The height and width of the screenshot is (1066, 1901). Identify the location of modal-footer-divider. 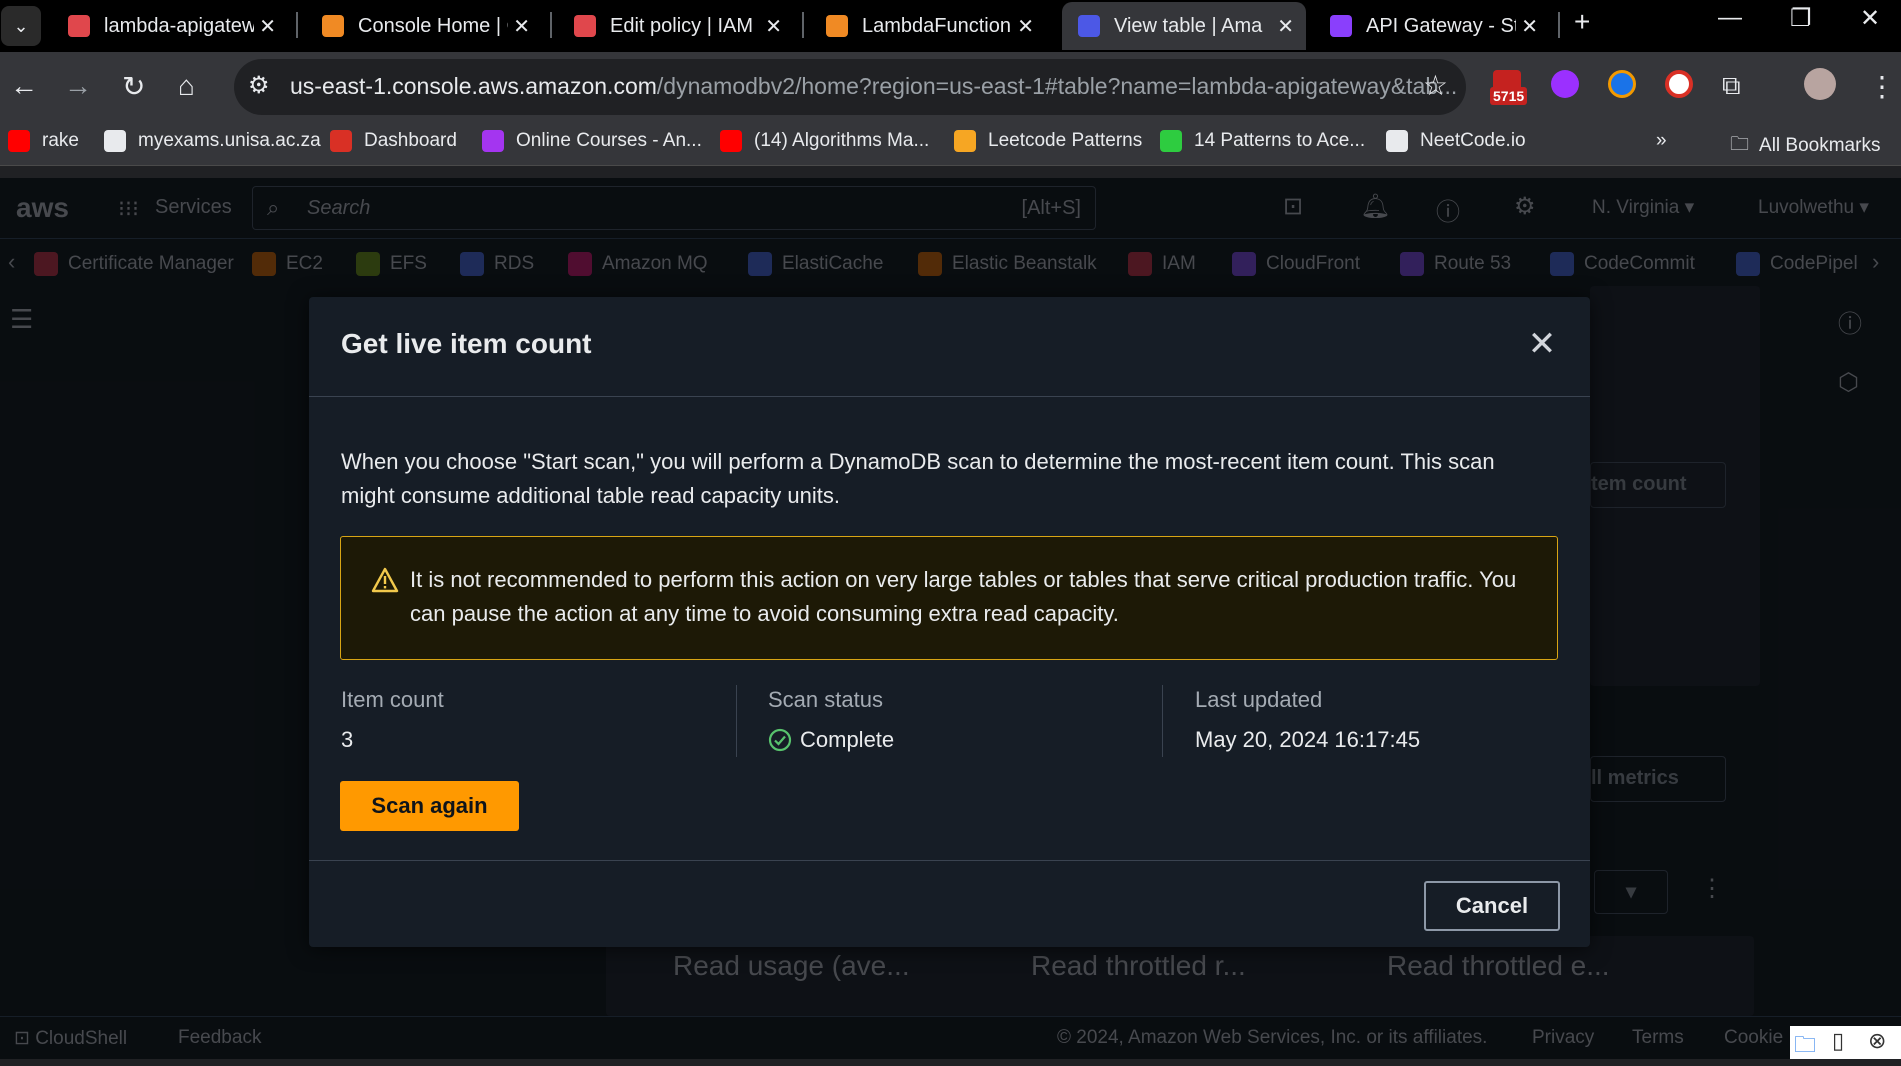
(949, 860).